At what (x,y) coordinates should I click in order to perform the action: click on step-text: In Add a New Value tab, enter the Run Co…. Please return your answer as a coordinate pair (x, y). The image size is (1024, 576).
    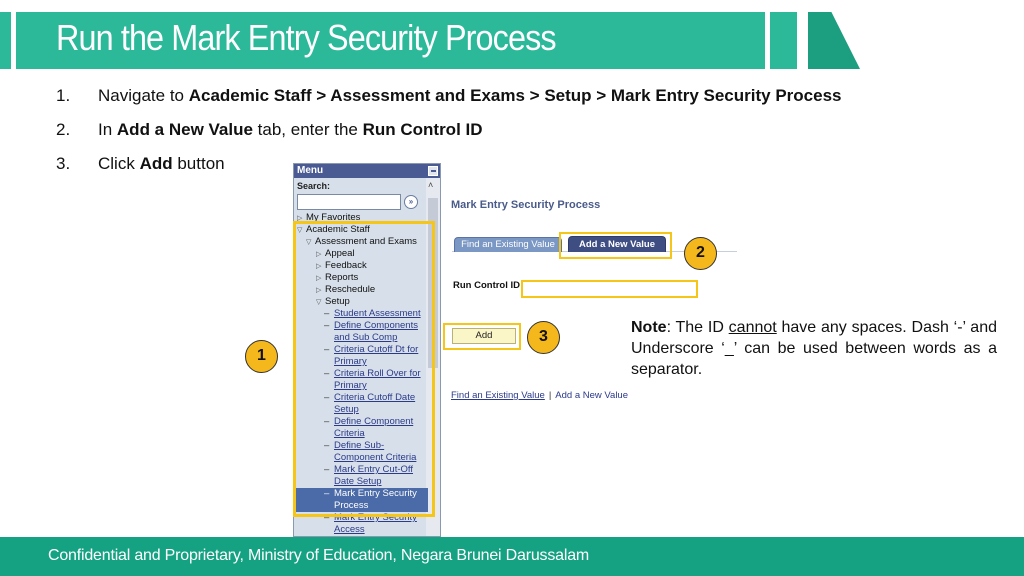
    Looking at the image, I should click on (290, 130).